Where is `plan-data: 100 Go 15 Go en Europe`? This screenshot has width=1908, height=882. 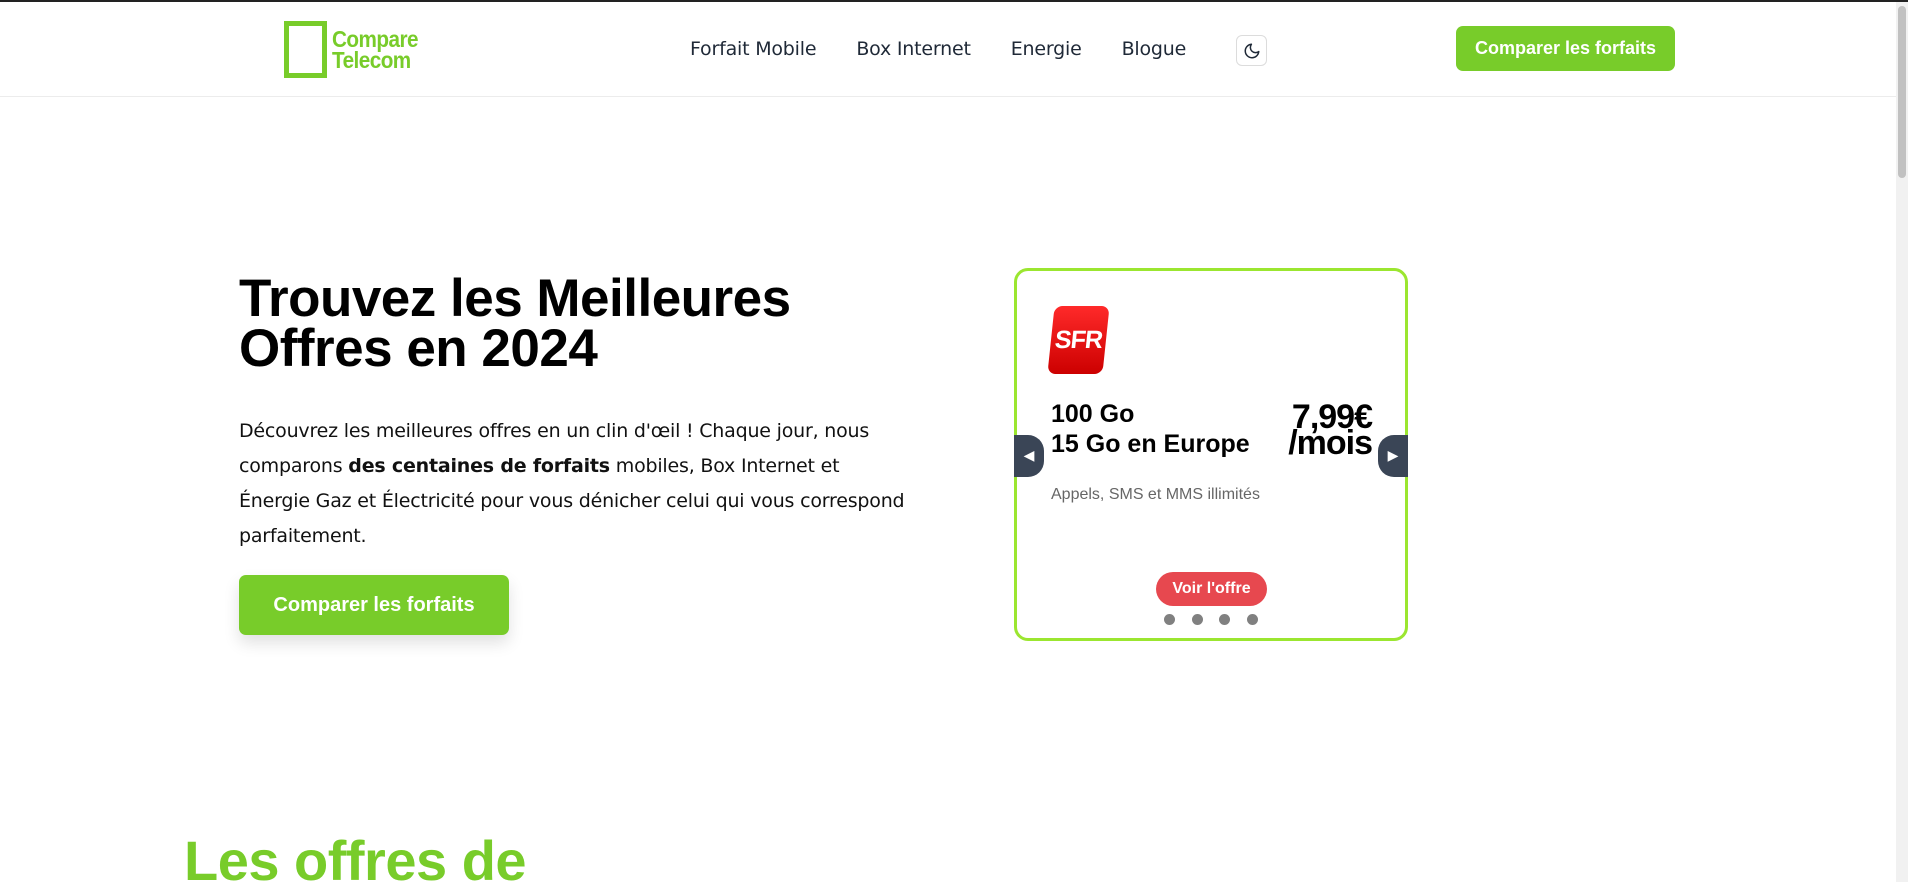
plan-data: 100 Go 15 Go en Europe is located at coordinates (1150, 429).